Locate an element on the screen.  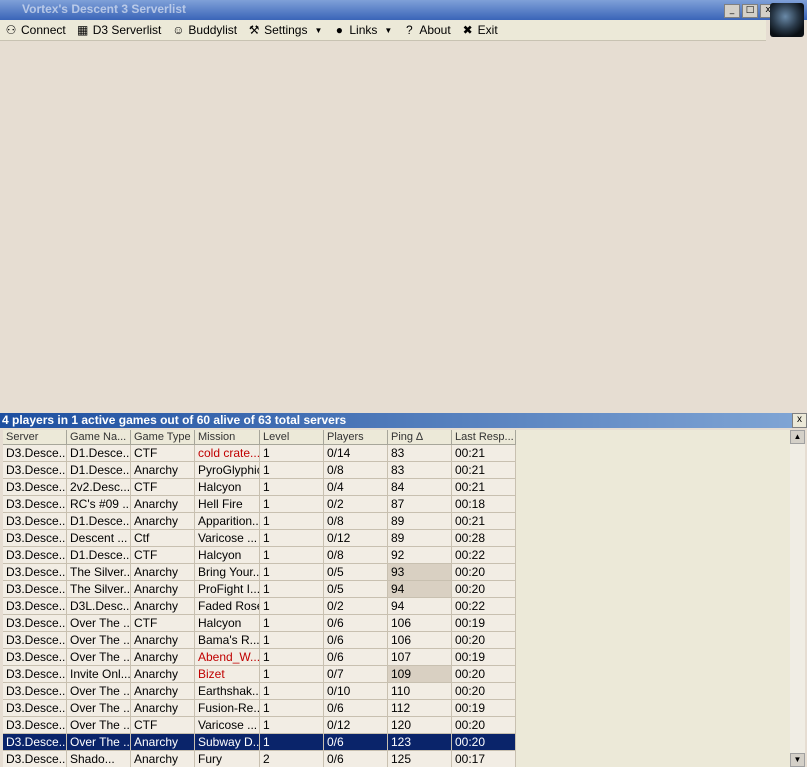
table-cell: PyroGlyphic is located at coordinates (227, 470).